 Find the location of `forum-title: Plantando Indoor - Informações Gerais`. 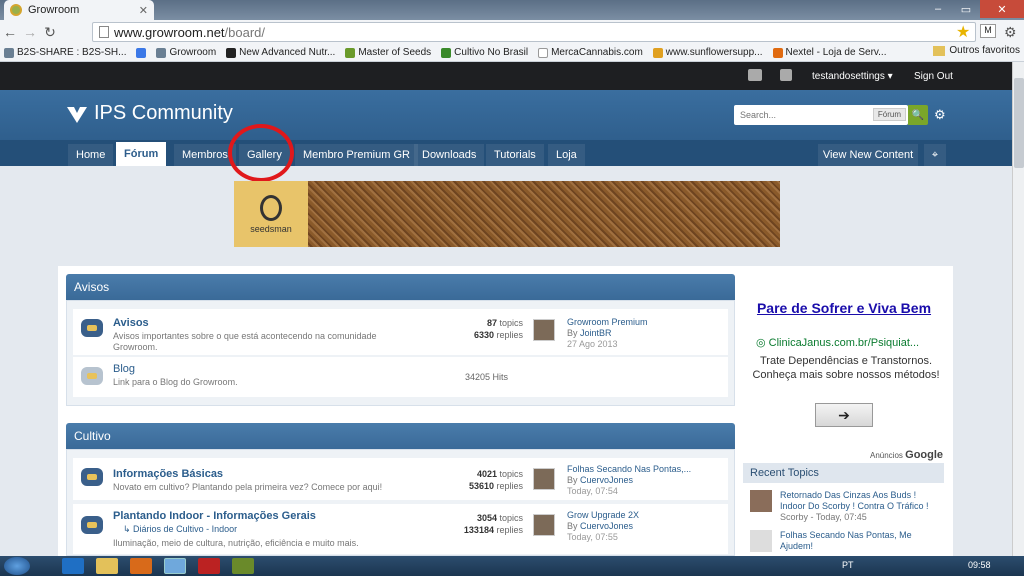

forum-title: Plantando Indoor - Informações Gerais is located at coordinates (214, 516).